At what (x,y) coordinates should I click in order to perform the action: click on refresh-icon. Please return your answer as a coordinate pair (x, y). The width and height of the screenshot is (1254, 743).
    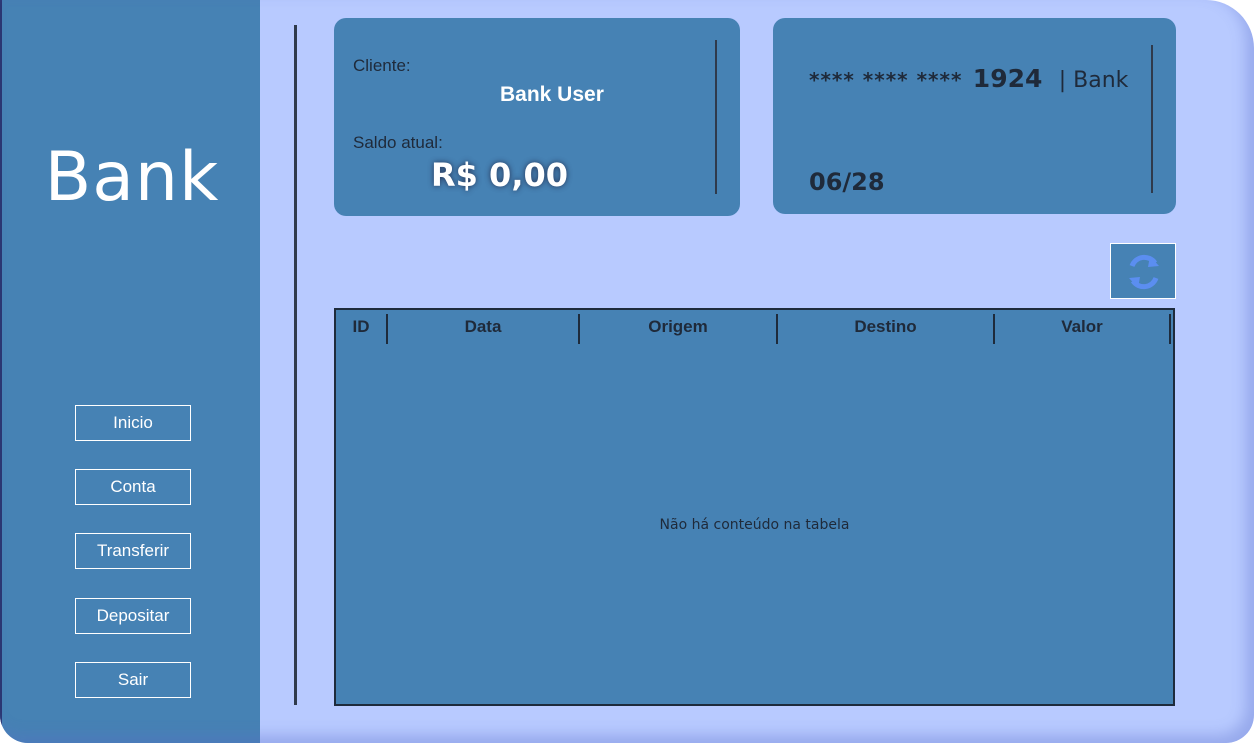
    Looking at the image, I should click on (1144, 272).